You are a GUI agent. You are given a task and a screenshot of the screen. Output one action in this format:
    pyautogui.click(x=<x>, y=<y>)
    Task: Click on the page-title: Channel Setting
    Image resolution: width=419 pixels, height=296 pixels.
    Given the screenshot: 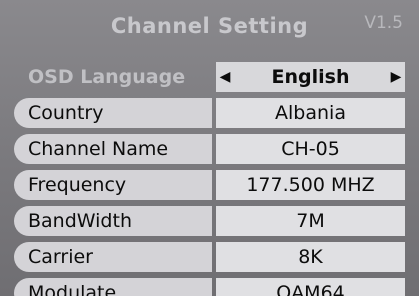 What is the action you would take?
    pyautogui.click(x=209, y=26)
    